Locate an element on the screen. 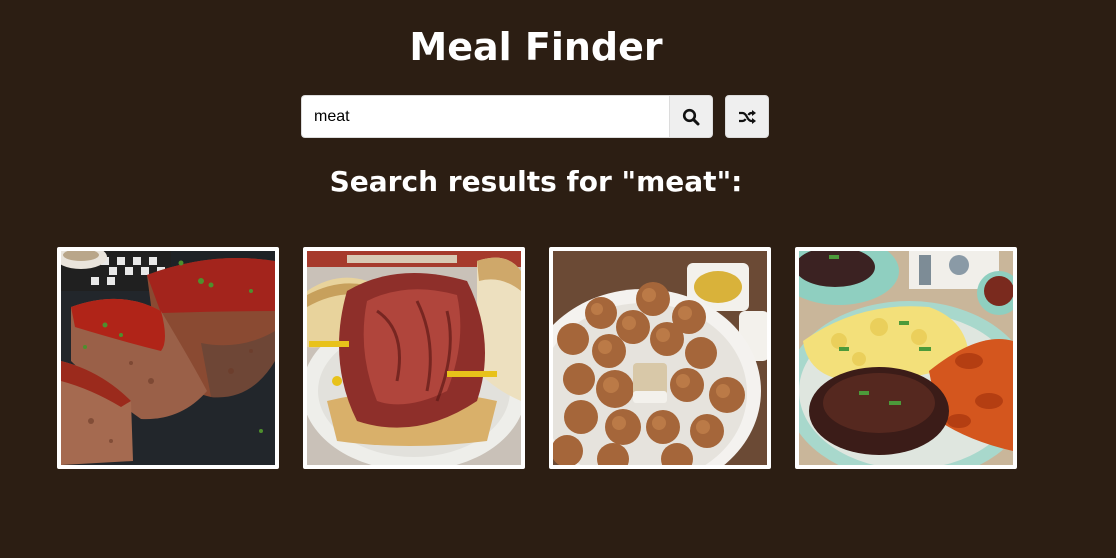 The width and height of the screenshot is (1116, 558). results-query: meat is located at coordinates (676, 181).